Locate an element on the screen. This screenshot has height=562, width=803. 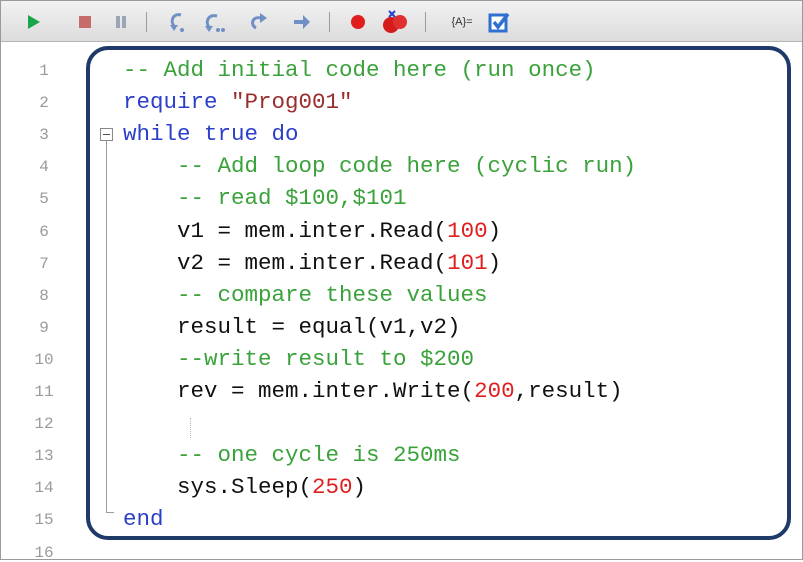
step-over-icon is located at coordinates (215, 23).